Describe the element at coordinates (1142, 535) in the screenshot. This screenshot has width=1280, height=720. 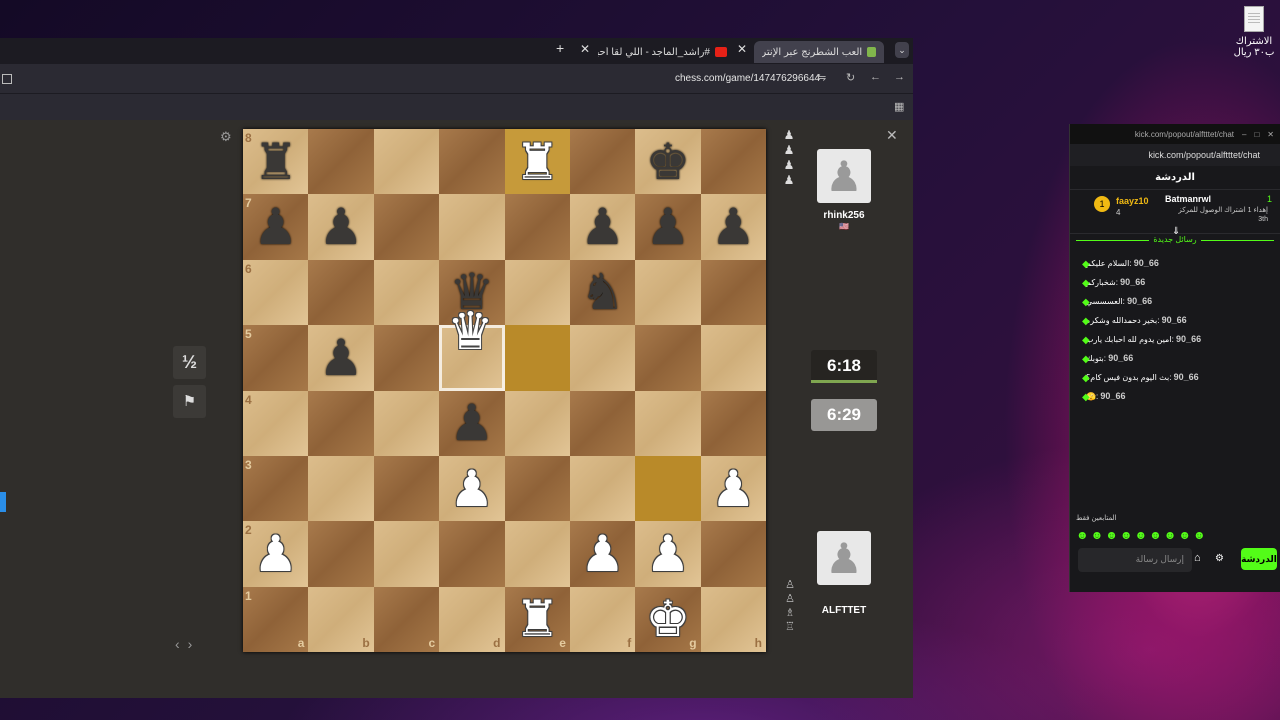
I see `emote-bar: ☻☻☻☻☻☻☻☻☻` at that location.